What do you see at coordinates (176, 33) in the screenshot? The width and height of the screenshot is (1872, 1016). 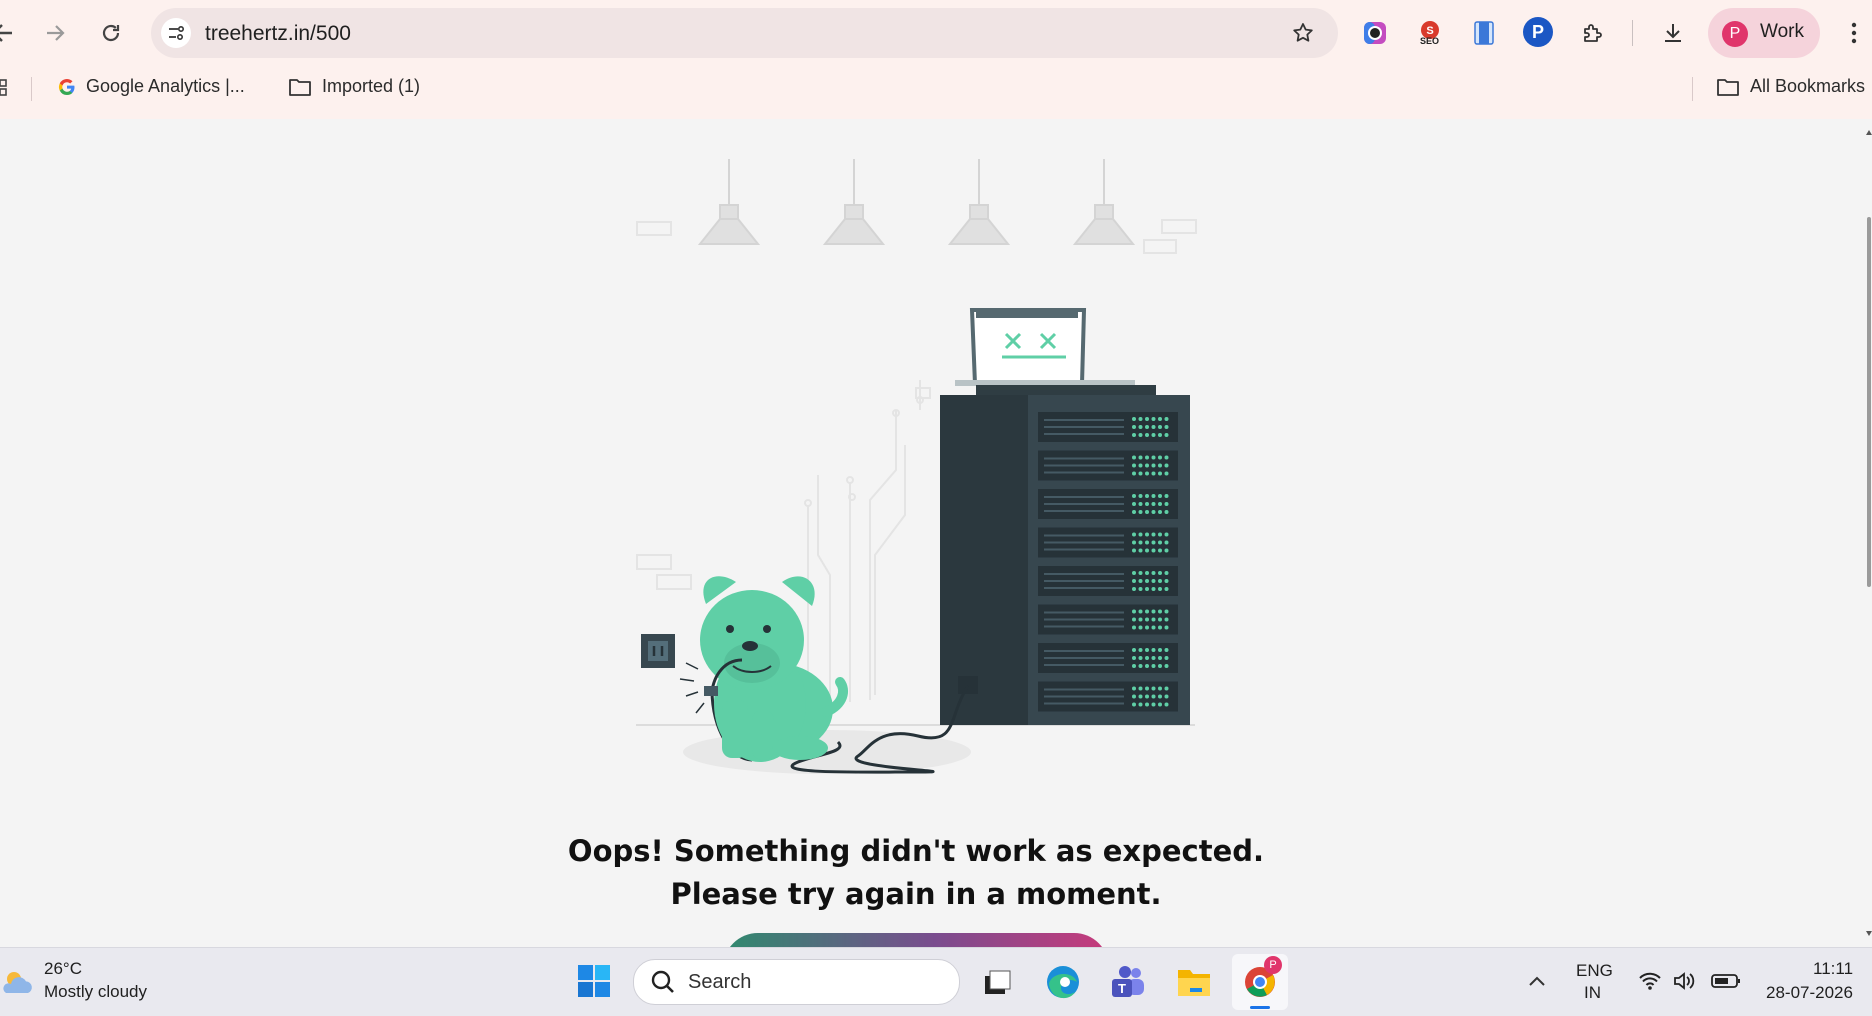 I see `site-info-icon` at bounding box center [176, 33].